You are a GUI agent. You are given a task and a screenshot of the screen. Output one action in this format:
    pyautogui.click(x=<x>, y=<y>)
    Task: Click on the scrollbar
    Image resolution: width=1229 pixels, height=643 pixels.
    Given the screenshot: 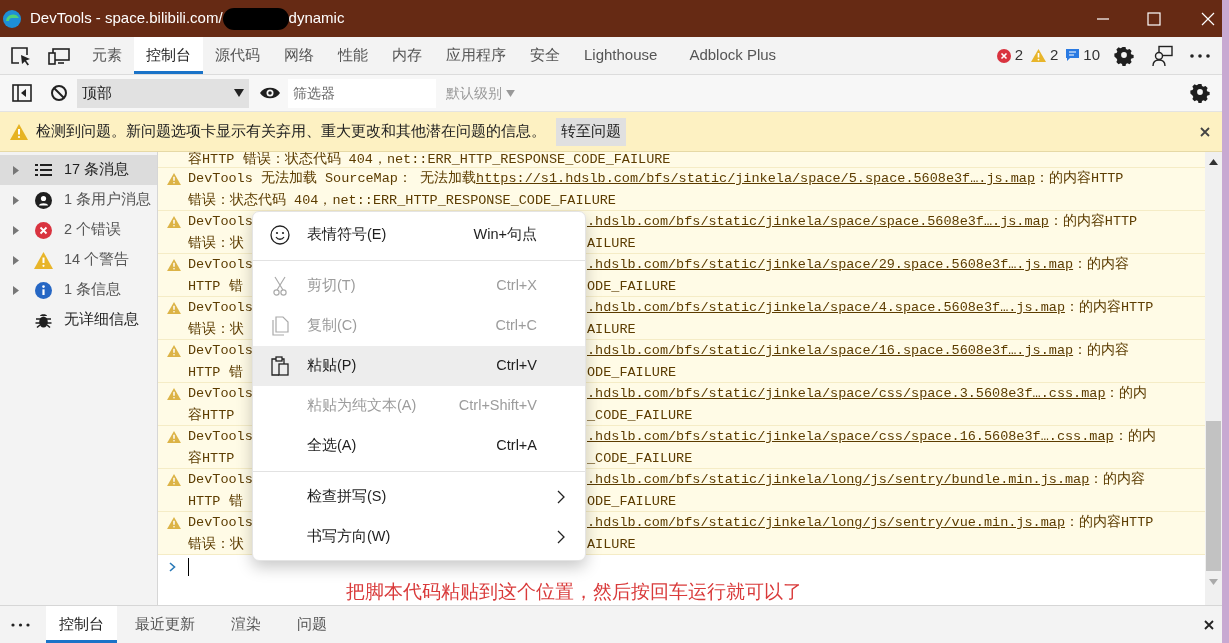 What is the action you would take?
    pyautogui.click(x=1213, y=378)
    